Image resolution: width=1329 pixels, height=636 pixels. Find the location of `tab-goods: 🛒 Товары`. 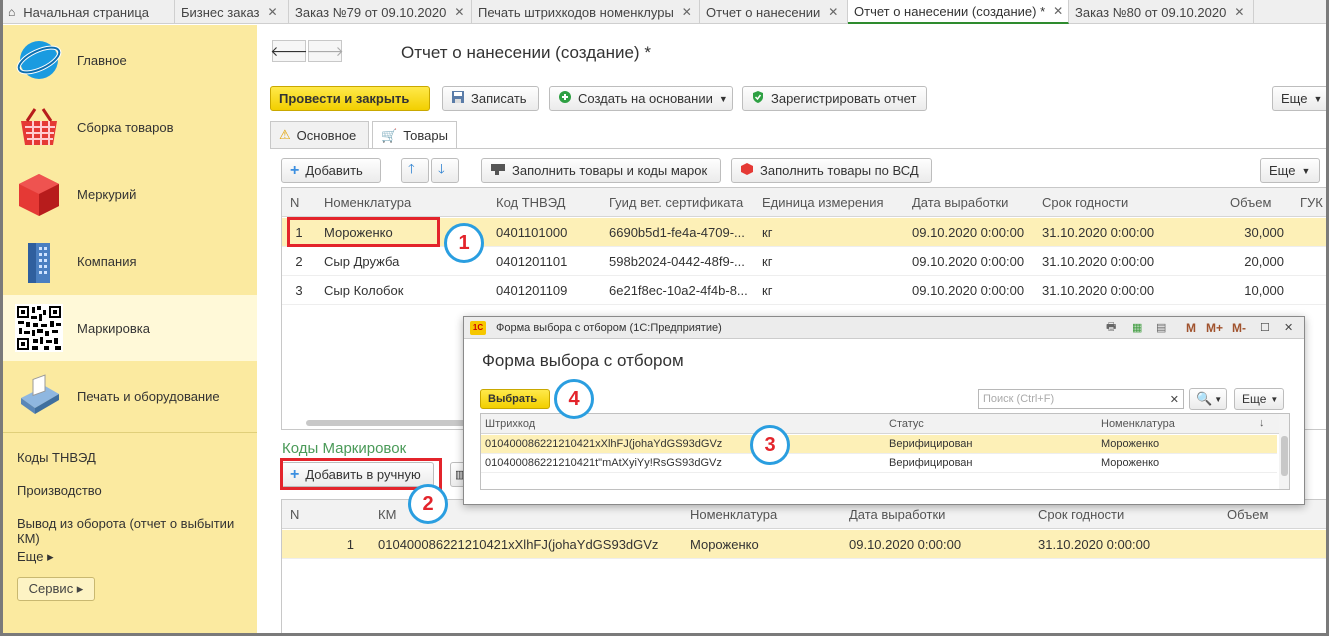

tab-goods: 🛒 Товары is located at coordinates (414, 135).